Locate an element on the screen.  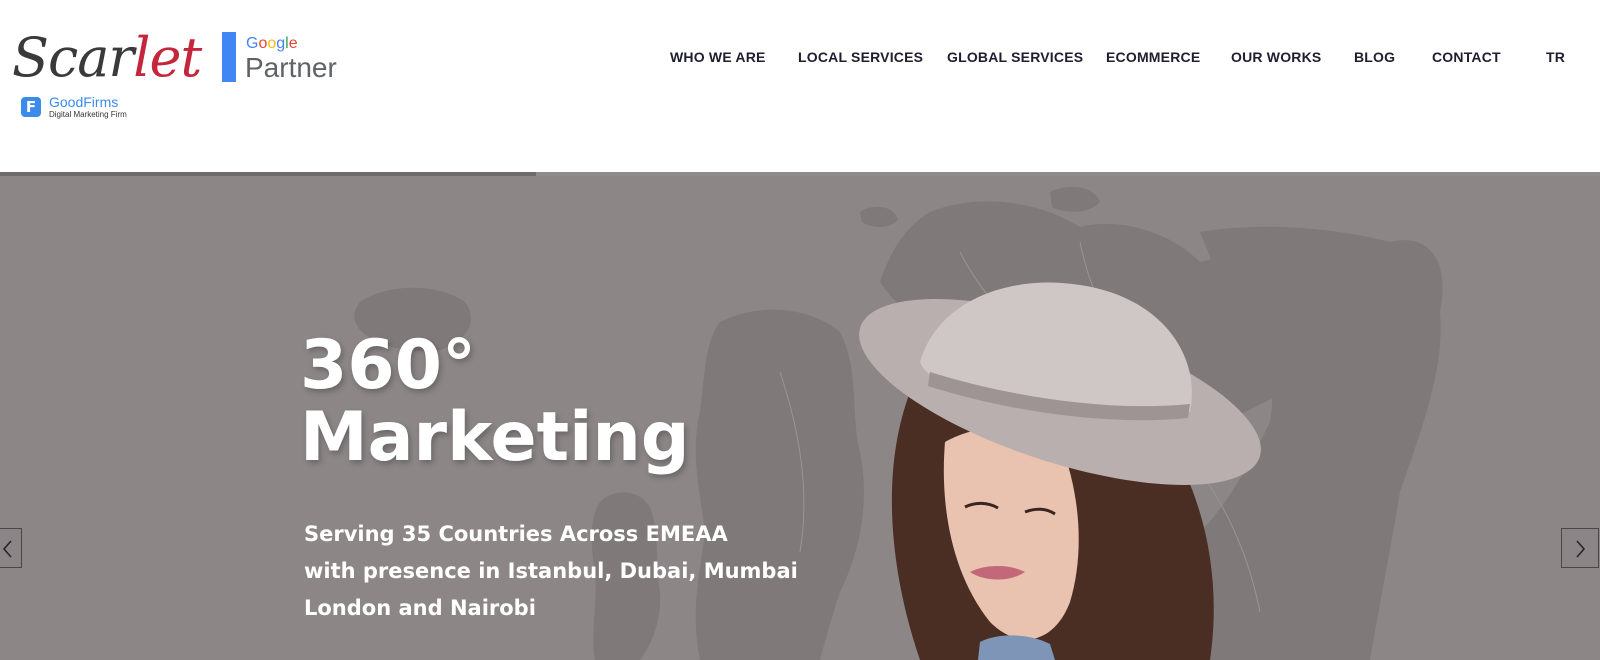
hero-subtitle-line2: with presence in Istanbul, Dubai, Mumbai is located at coordinates (551, 571).